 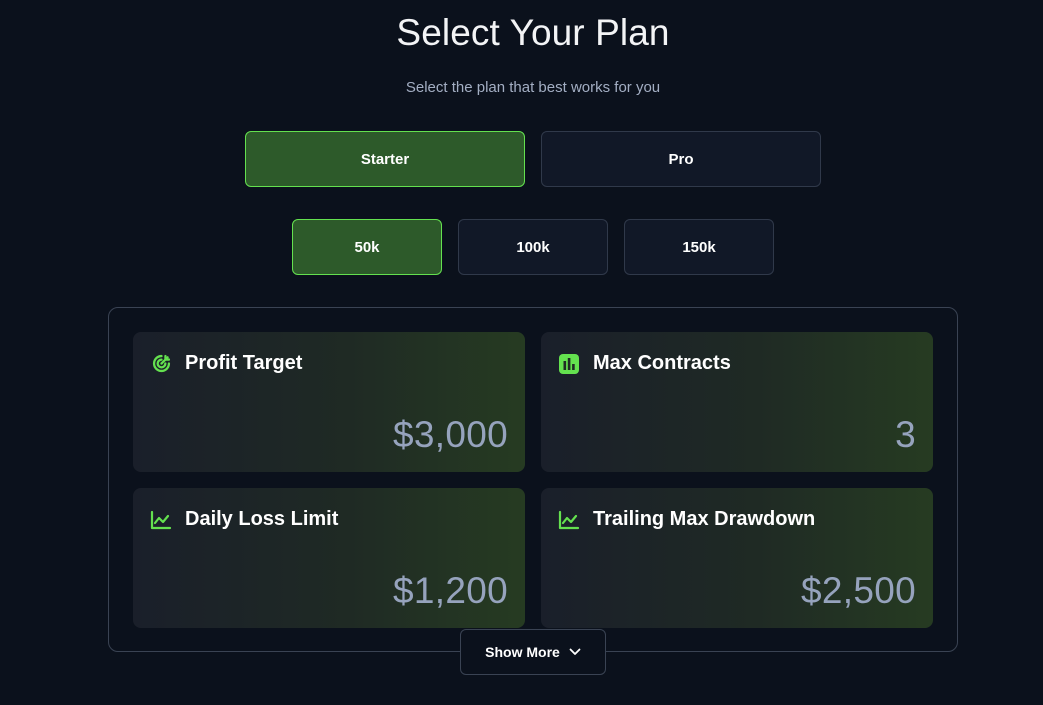 I want to click on plan-option-starter: Starter, so click(x=385, y=159).